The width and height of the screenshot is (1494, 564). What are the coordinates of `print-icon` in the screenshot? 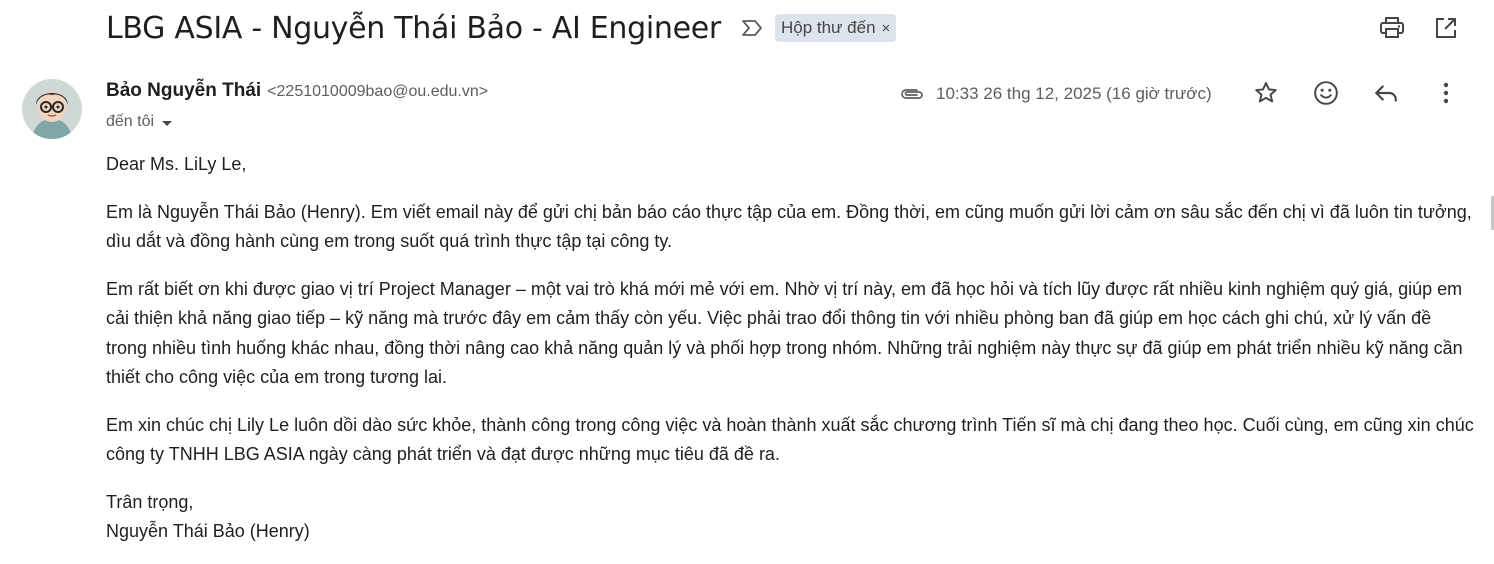 It's located at (1392, 28).